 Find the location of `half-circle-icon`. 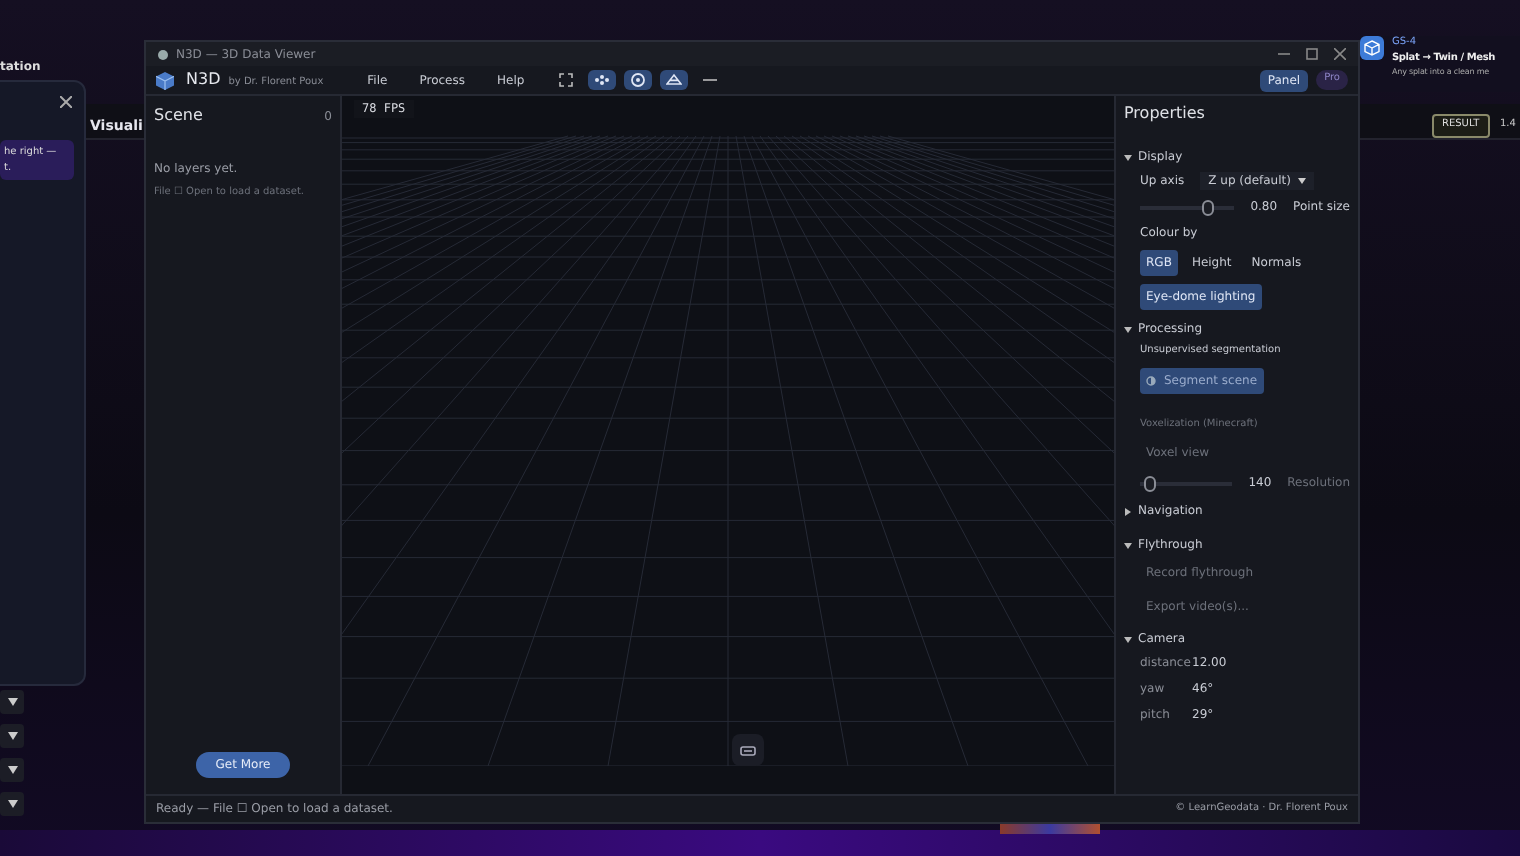

half-circle-icon is located at coordinates (1151, 380).